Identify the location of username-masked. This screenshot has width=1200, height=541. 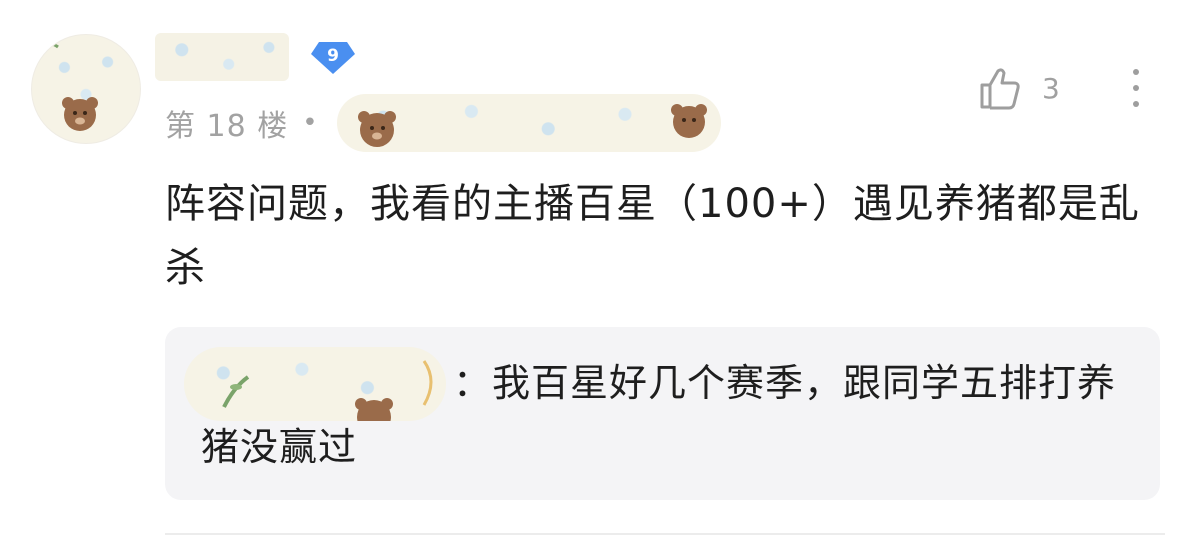
(222, 57).